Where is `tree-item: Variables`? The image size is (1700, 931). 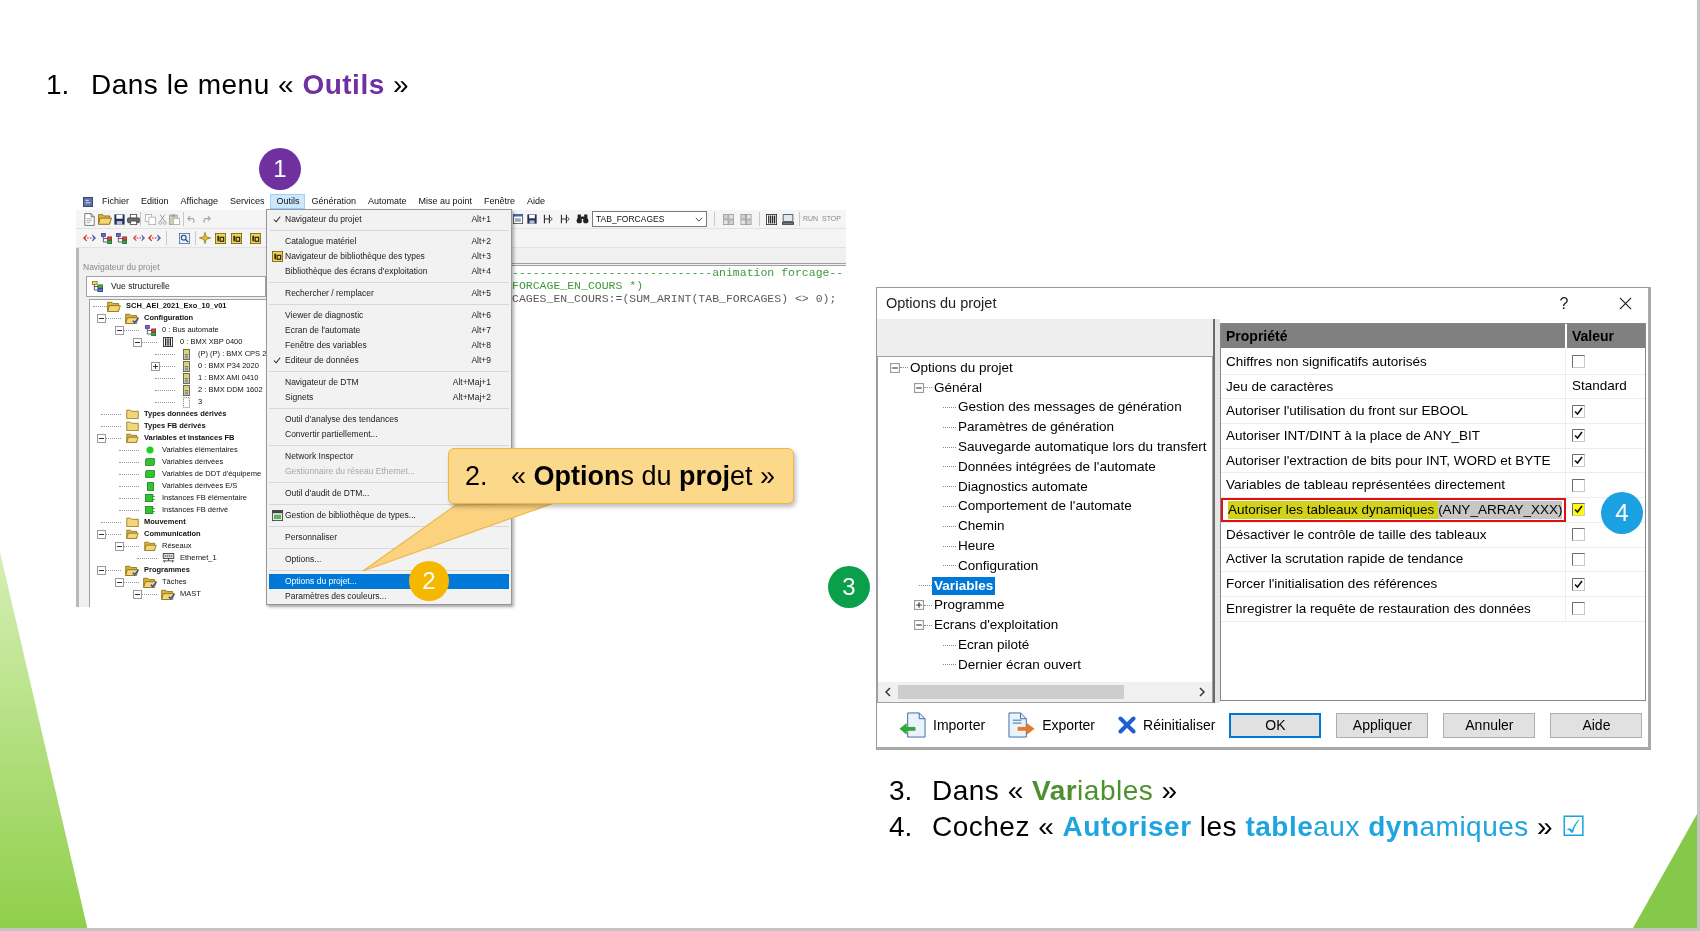
tree-item: Variables is located at coordinates (964, 585).